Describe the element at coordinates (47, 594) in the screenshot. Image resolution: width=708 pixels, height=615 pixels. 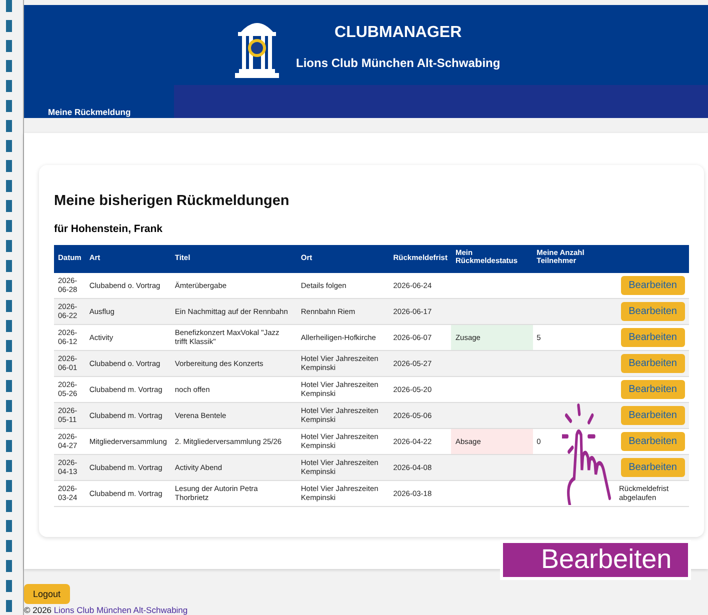
I see `logout-button: Logout` at that location.